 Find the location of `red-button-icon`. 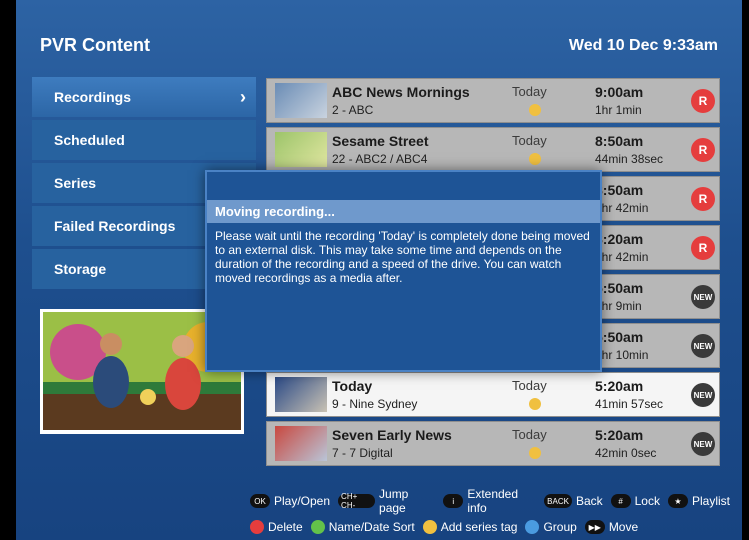

red-button-icon is located at coordinates (257, 527).